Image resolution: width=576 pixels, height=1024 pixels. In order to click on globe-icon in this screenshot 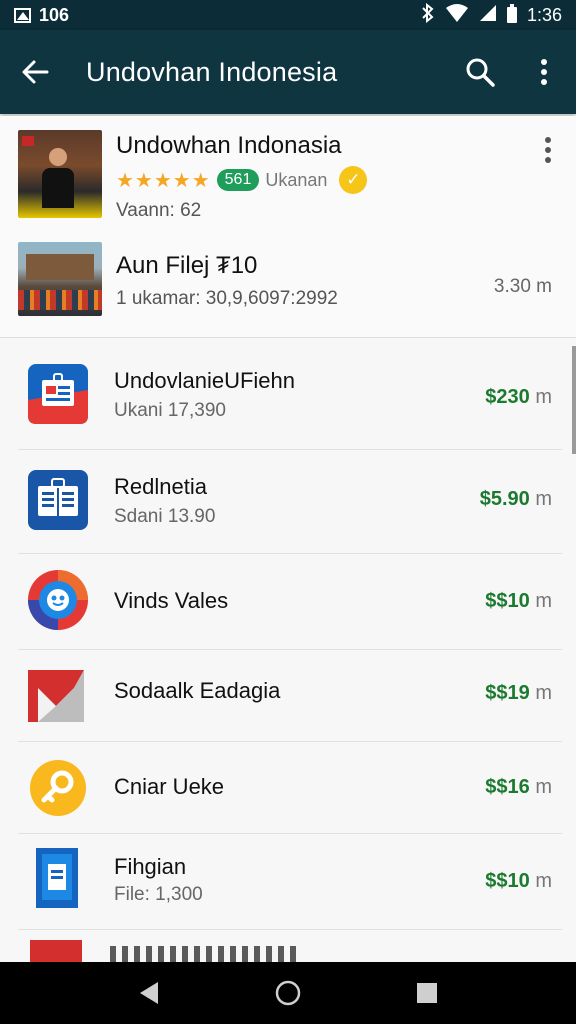, I will do `click(58, 600)`.